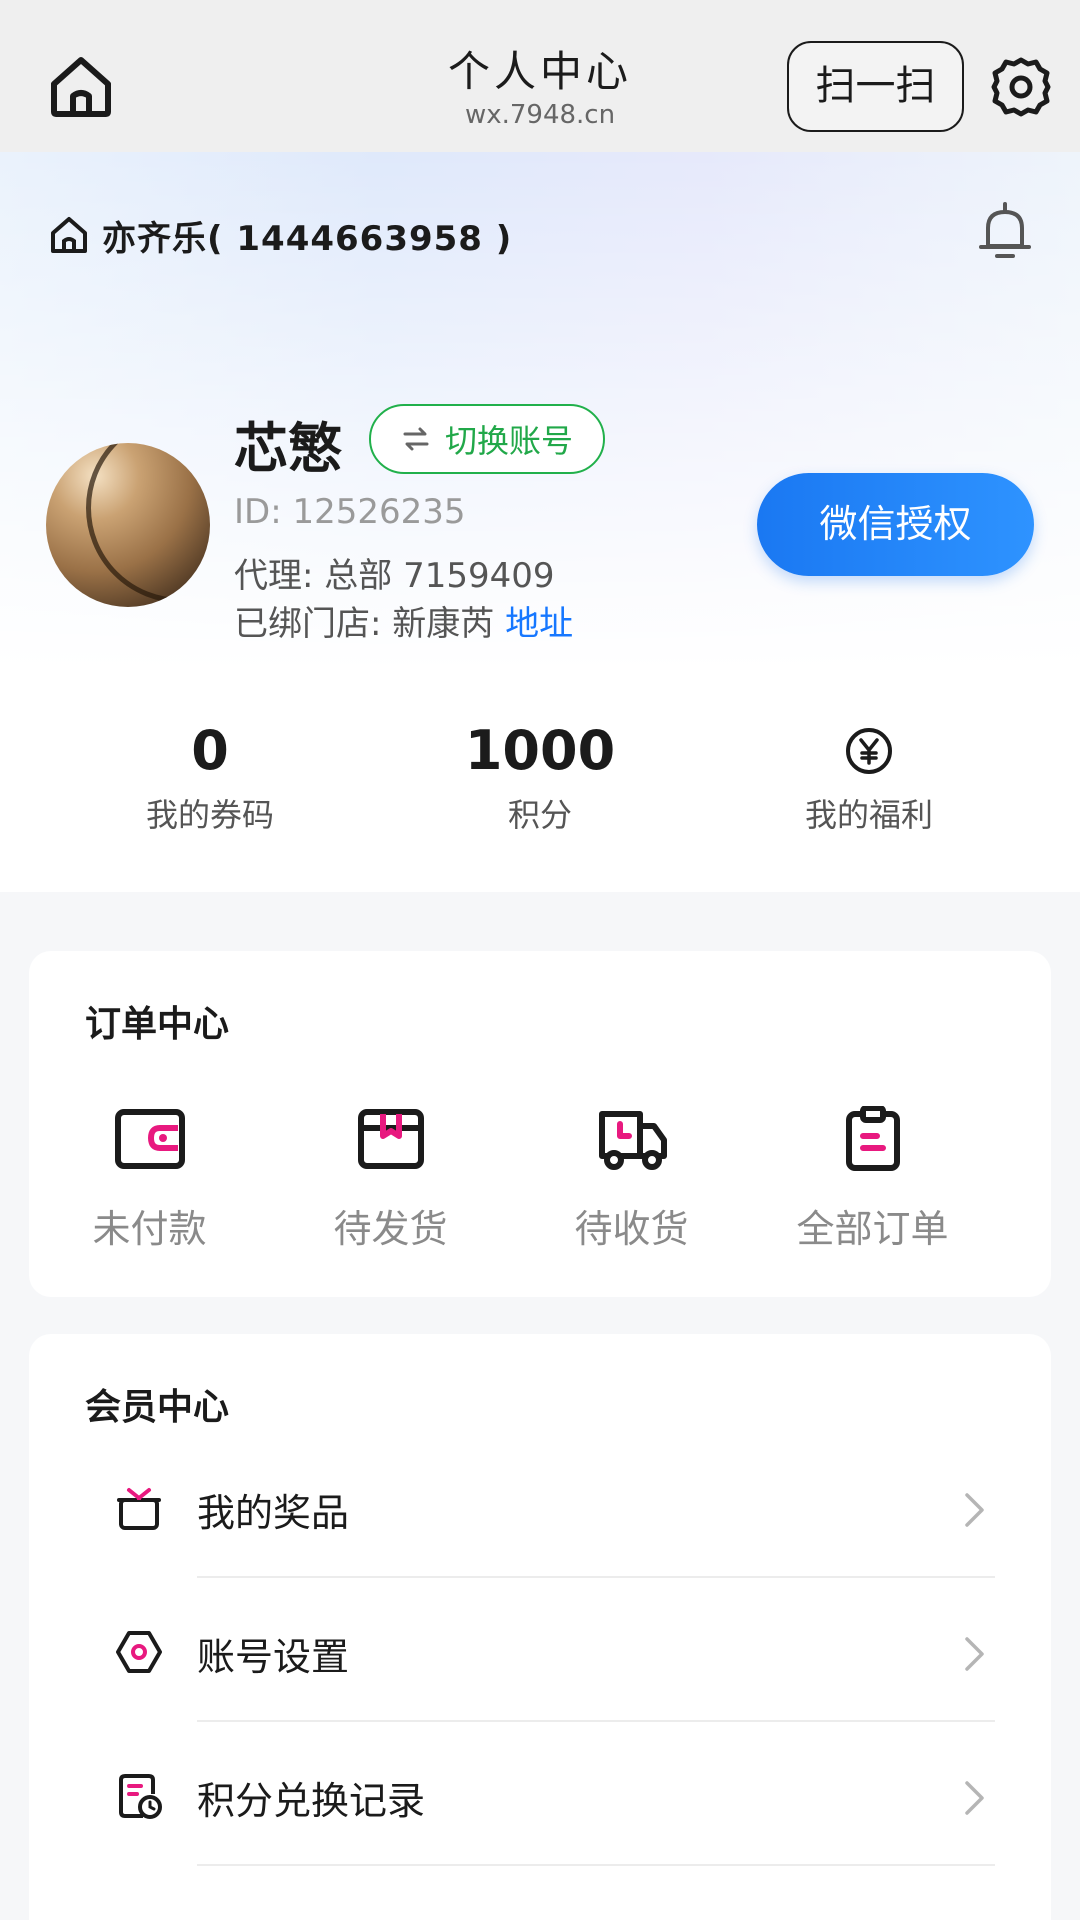  What do you see at coordinates (631, 1229) in the screenshot?
I see `order-label: 待收货` at bounding box center [631, 1229].